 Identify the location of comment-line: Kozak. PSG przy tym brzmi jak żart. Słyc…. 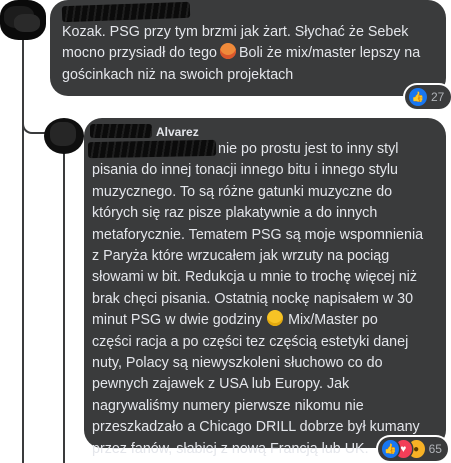
(235, 32).